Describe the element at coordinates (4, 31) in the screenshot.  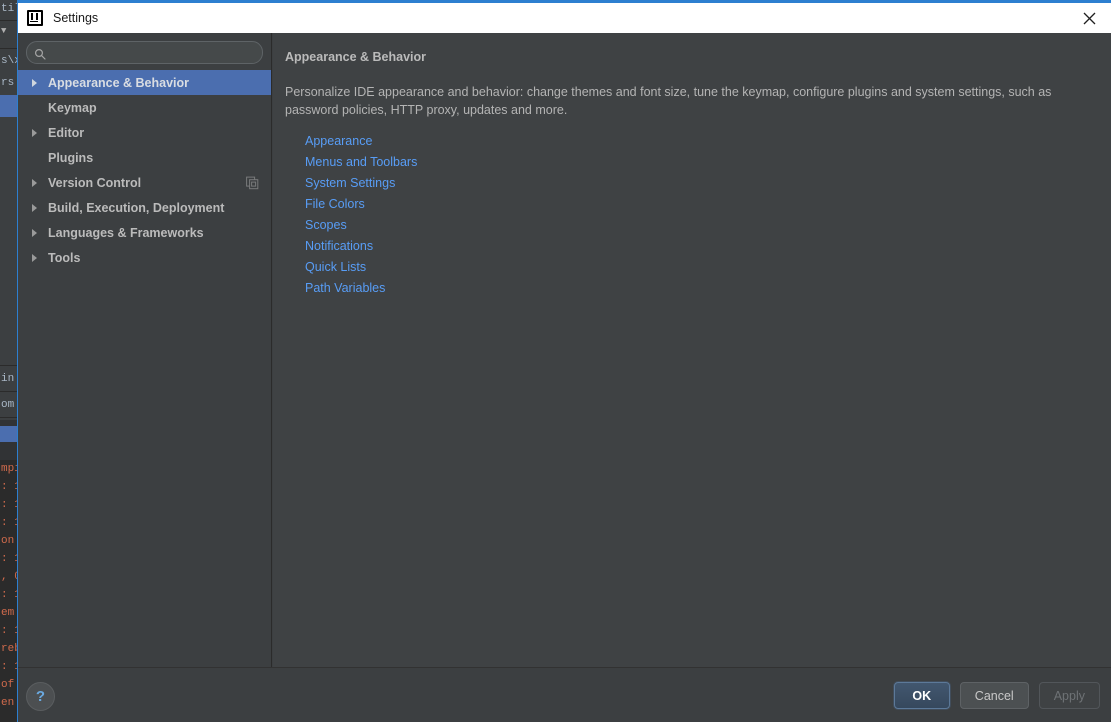
I see `backdrop-text: ▼` at that location.